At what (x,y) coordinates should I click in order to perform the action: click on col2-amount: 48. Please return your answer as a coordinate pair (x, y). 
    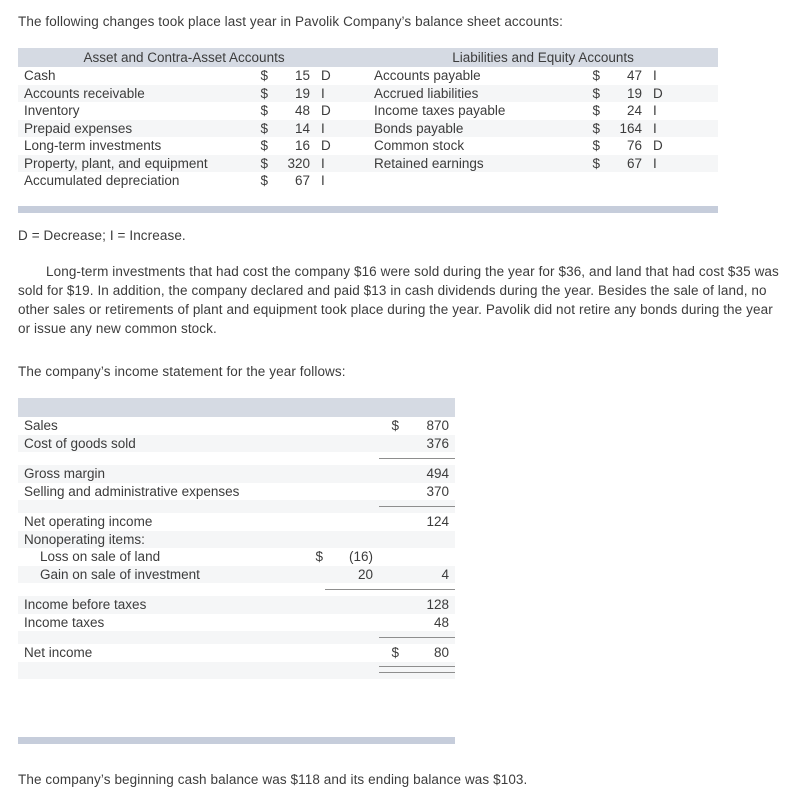
    Looking at the image, I should click on (428, 622).